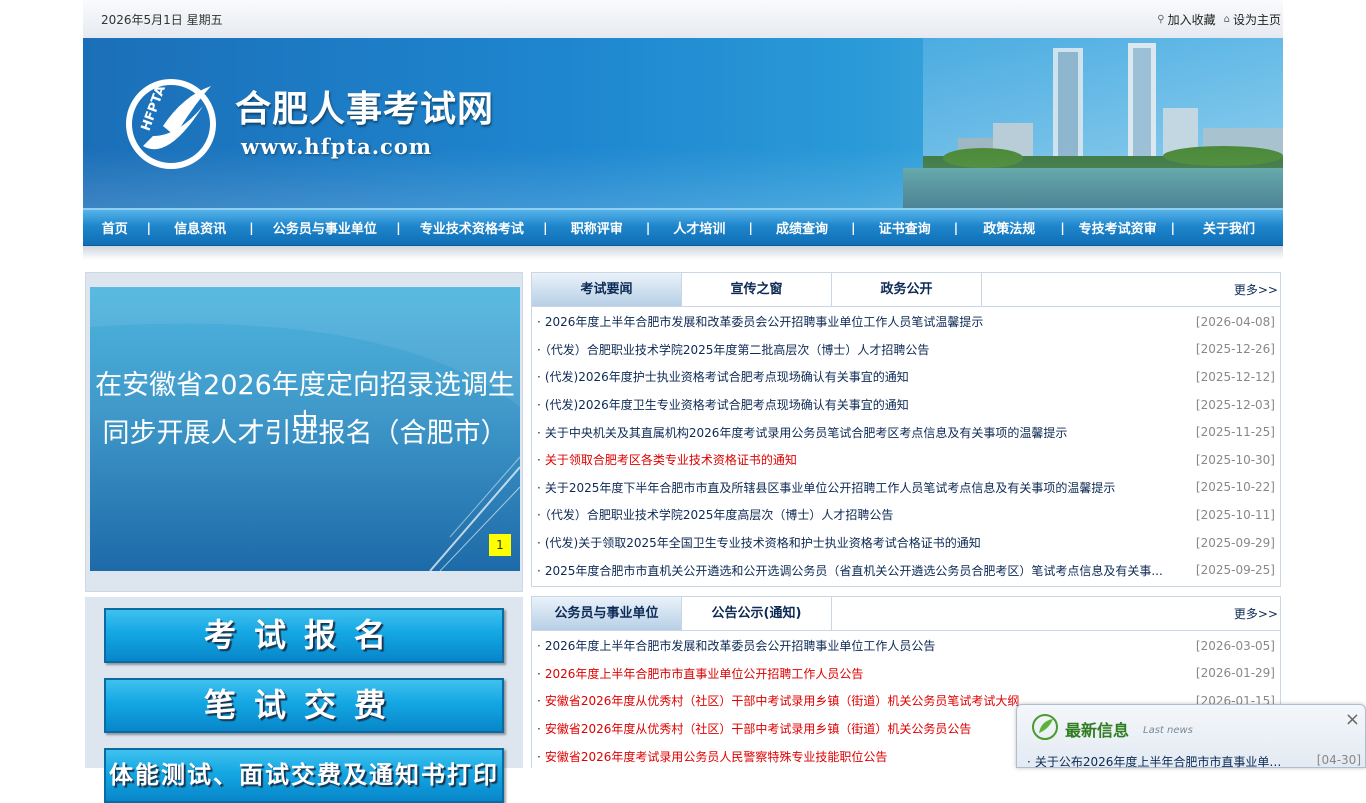  What do you see at coordinates (115, 229) in the screenshot?
I see `nav-item-0: 首页` at bounding box center [115, 229].